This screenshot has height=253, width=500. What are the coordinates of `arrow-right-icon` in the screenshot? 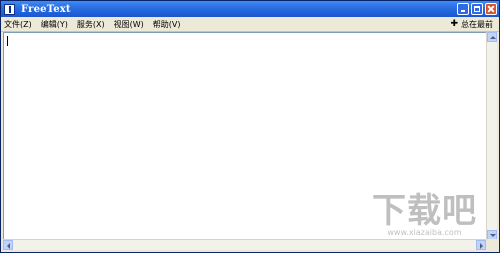 It's located at (481, 246).